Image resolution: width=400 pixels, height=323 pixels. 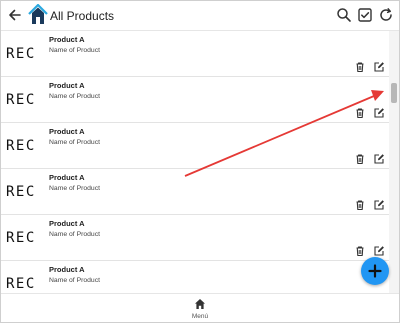 I want to click on checkbox-icon, so click(x=365, y=15).